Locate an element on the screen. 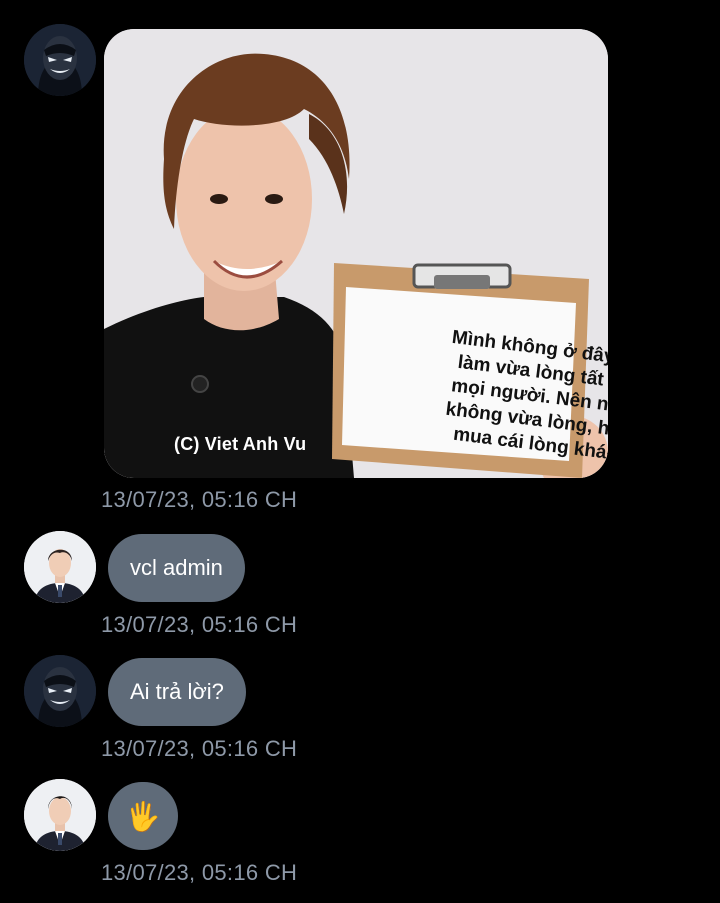 The width and height of the screenshot is (720, 903). raised-hand-icon: 🖐 is located at coordinates (143, 816).